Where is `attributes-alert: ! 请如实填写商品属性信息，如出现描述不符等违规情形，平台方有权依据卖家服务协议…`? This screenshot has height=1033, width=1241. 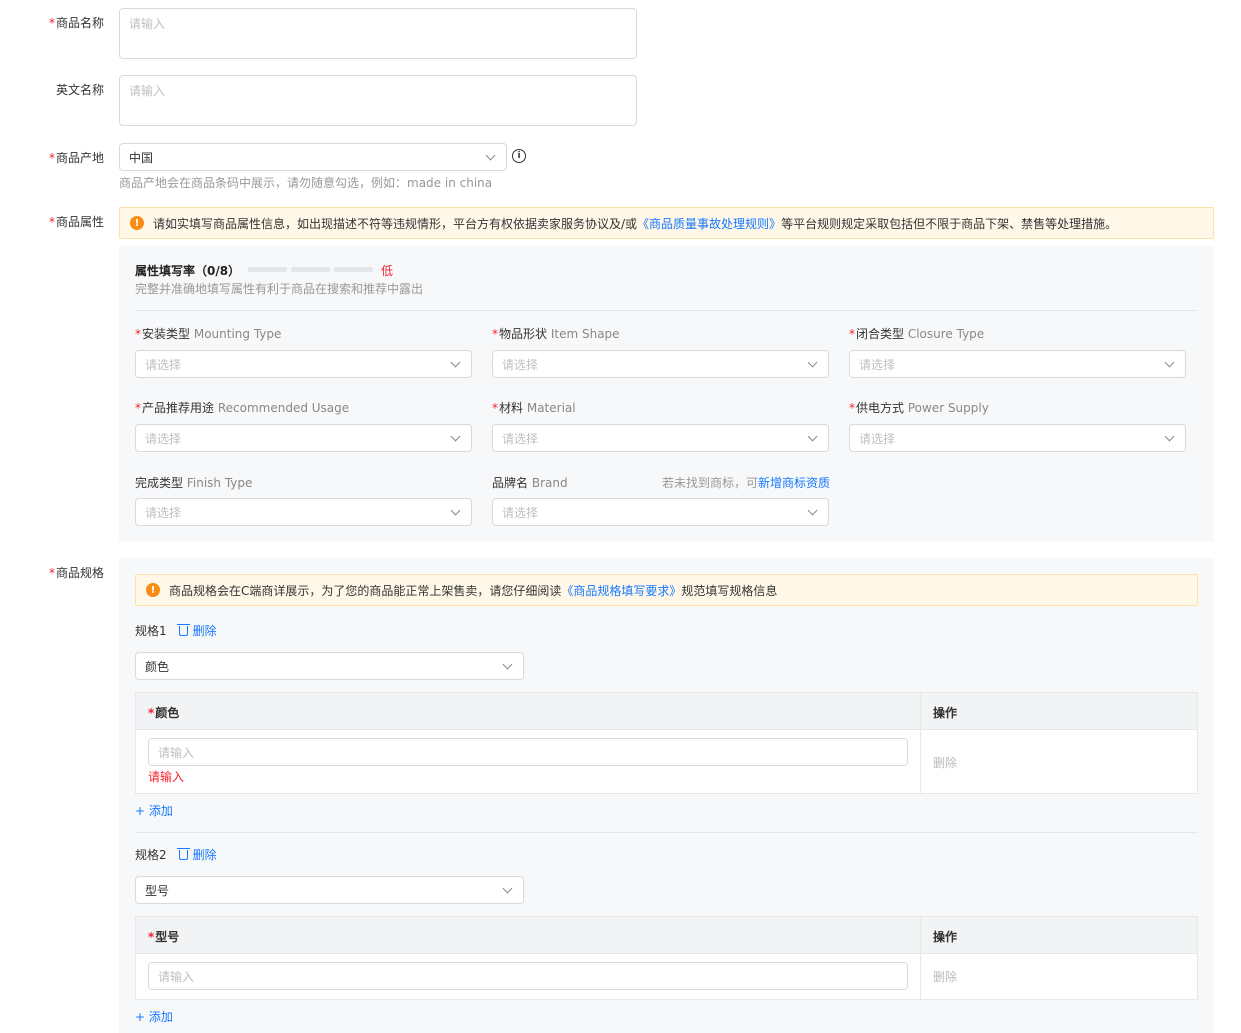
attributes-alert: ! 请如实填写商品属性信息，如出现描述不符等违规情形，平台方有权依据卖家服务协议… is located at coordinates (666, 223).